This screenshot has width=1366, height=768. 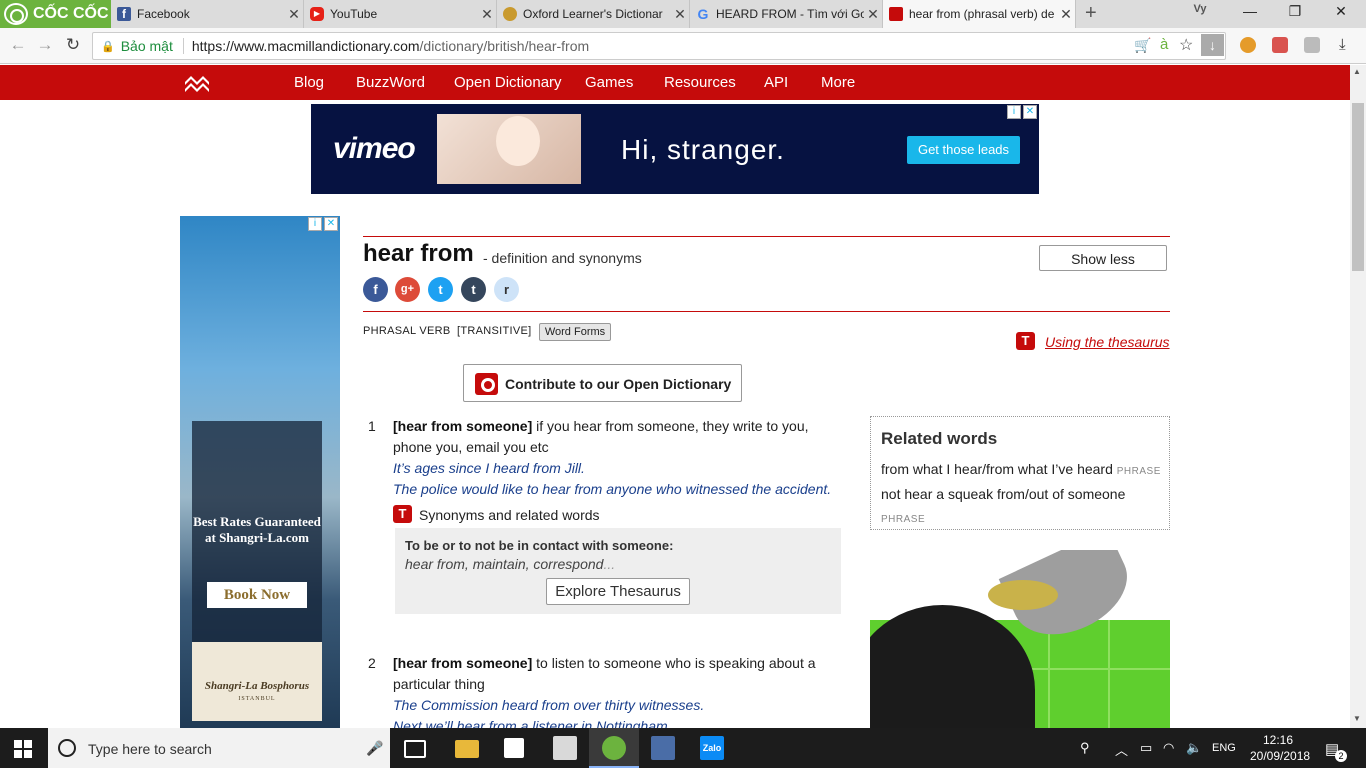 What do you see at coordinates (1164, 44) in the screenshot?
I see `typing-extension-icon: à` at bounding box center [1164, 44].